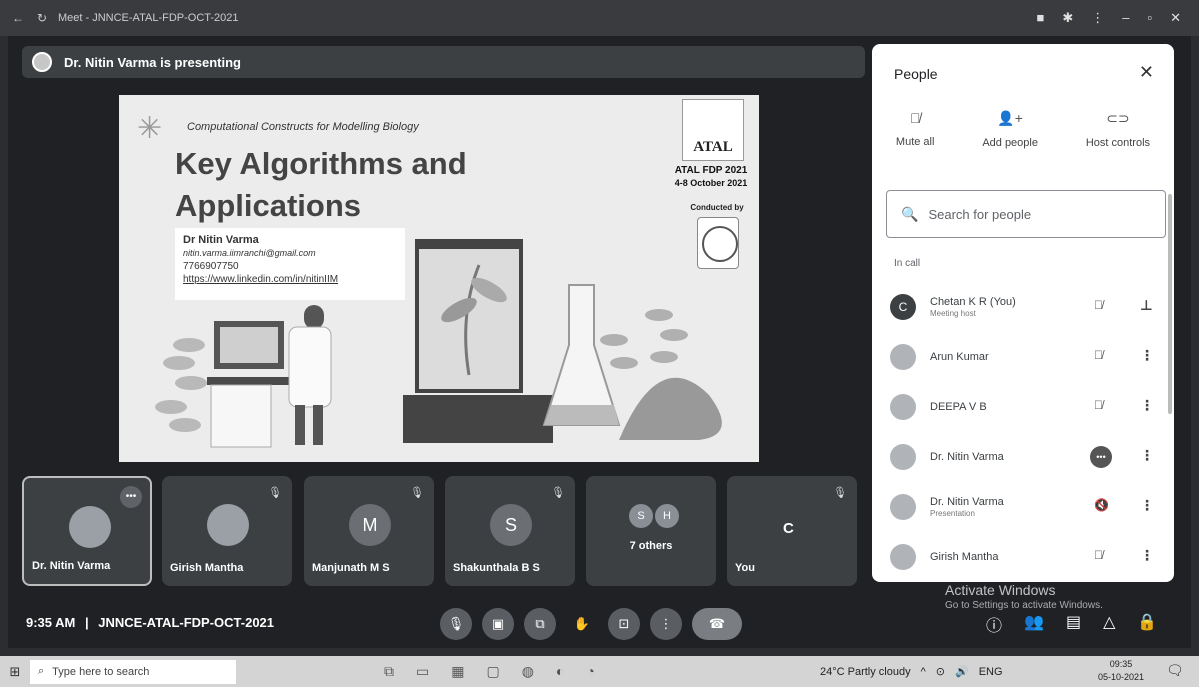 The width and height of the screenshot is (1199, 687). I want to click on meeting-side-icons: ⓘ 👥 ▤ △ 🔒, so click(1071, 624).